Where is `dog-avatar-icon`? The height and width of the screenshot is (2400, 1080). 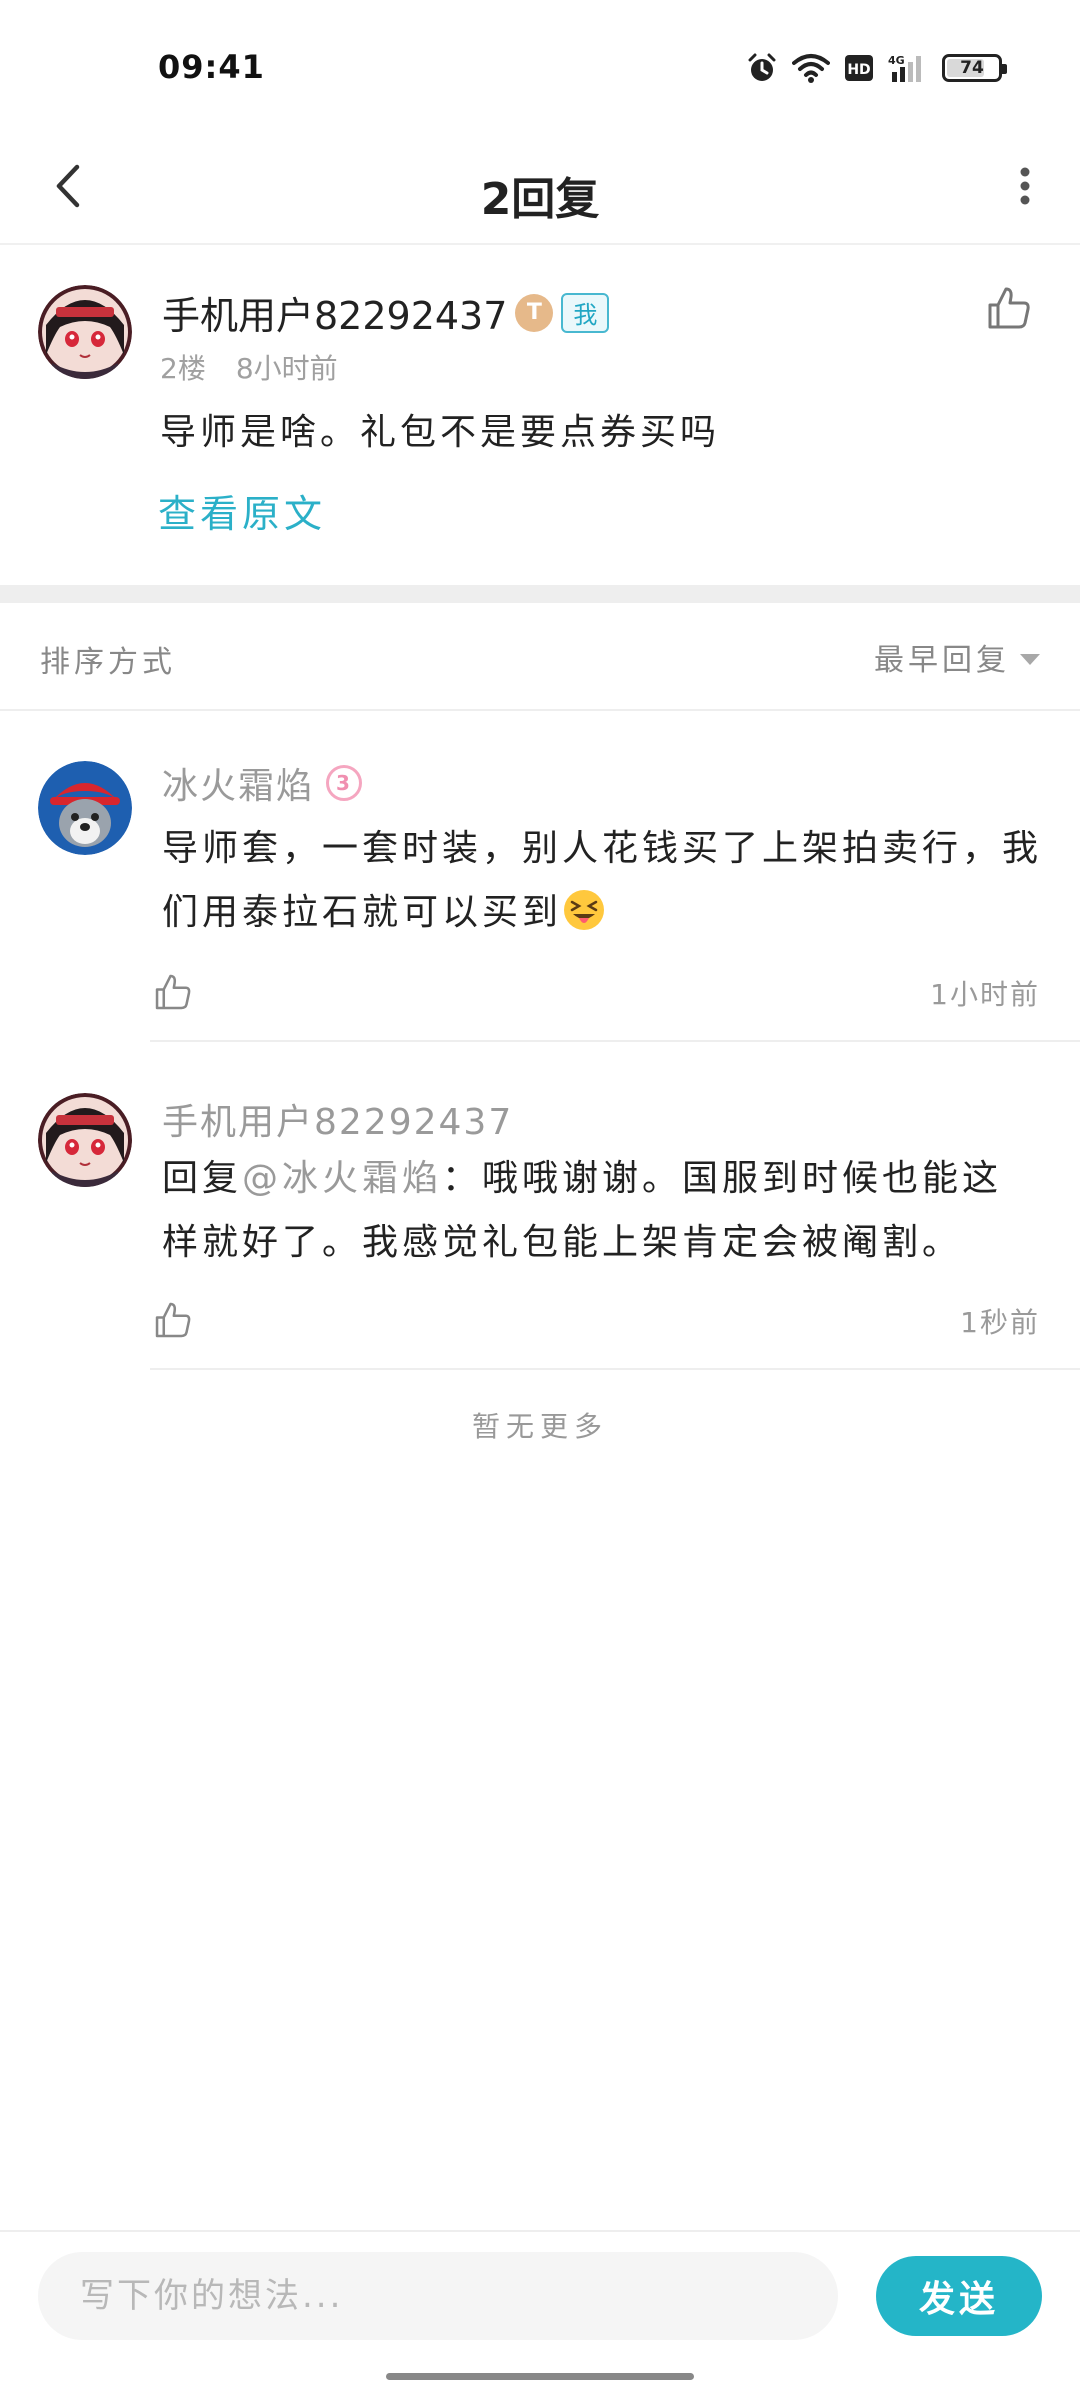
dog-avatar-icon is located at coordinates (85, 808).